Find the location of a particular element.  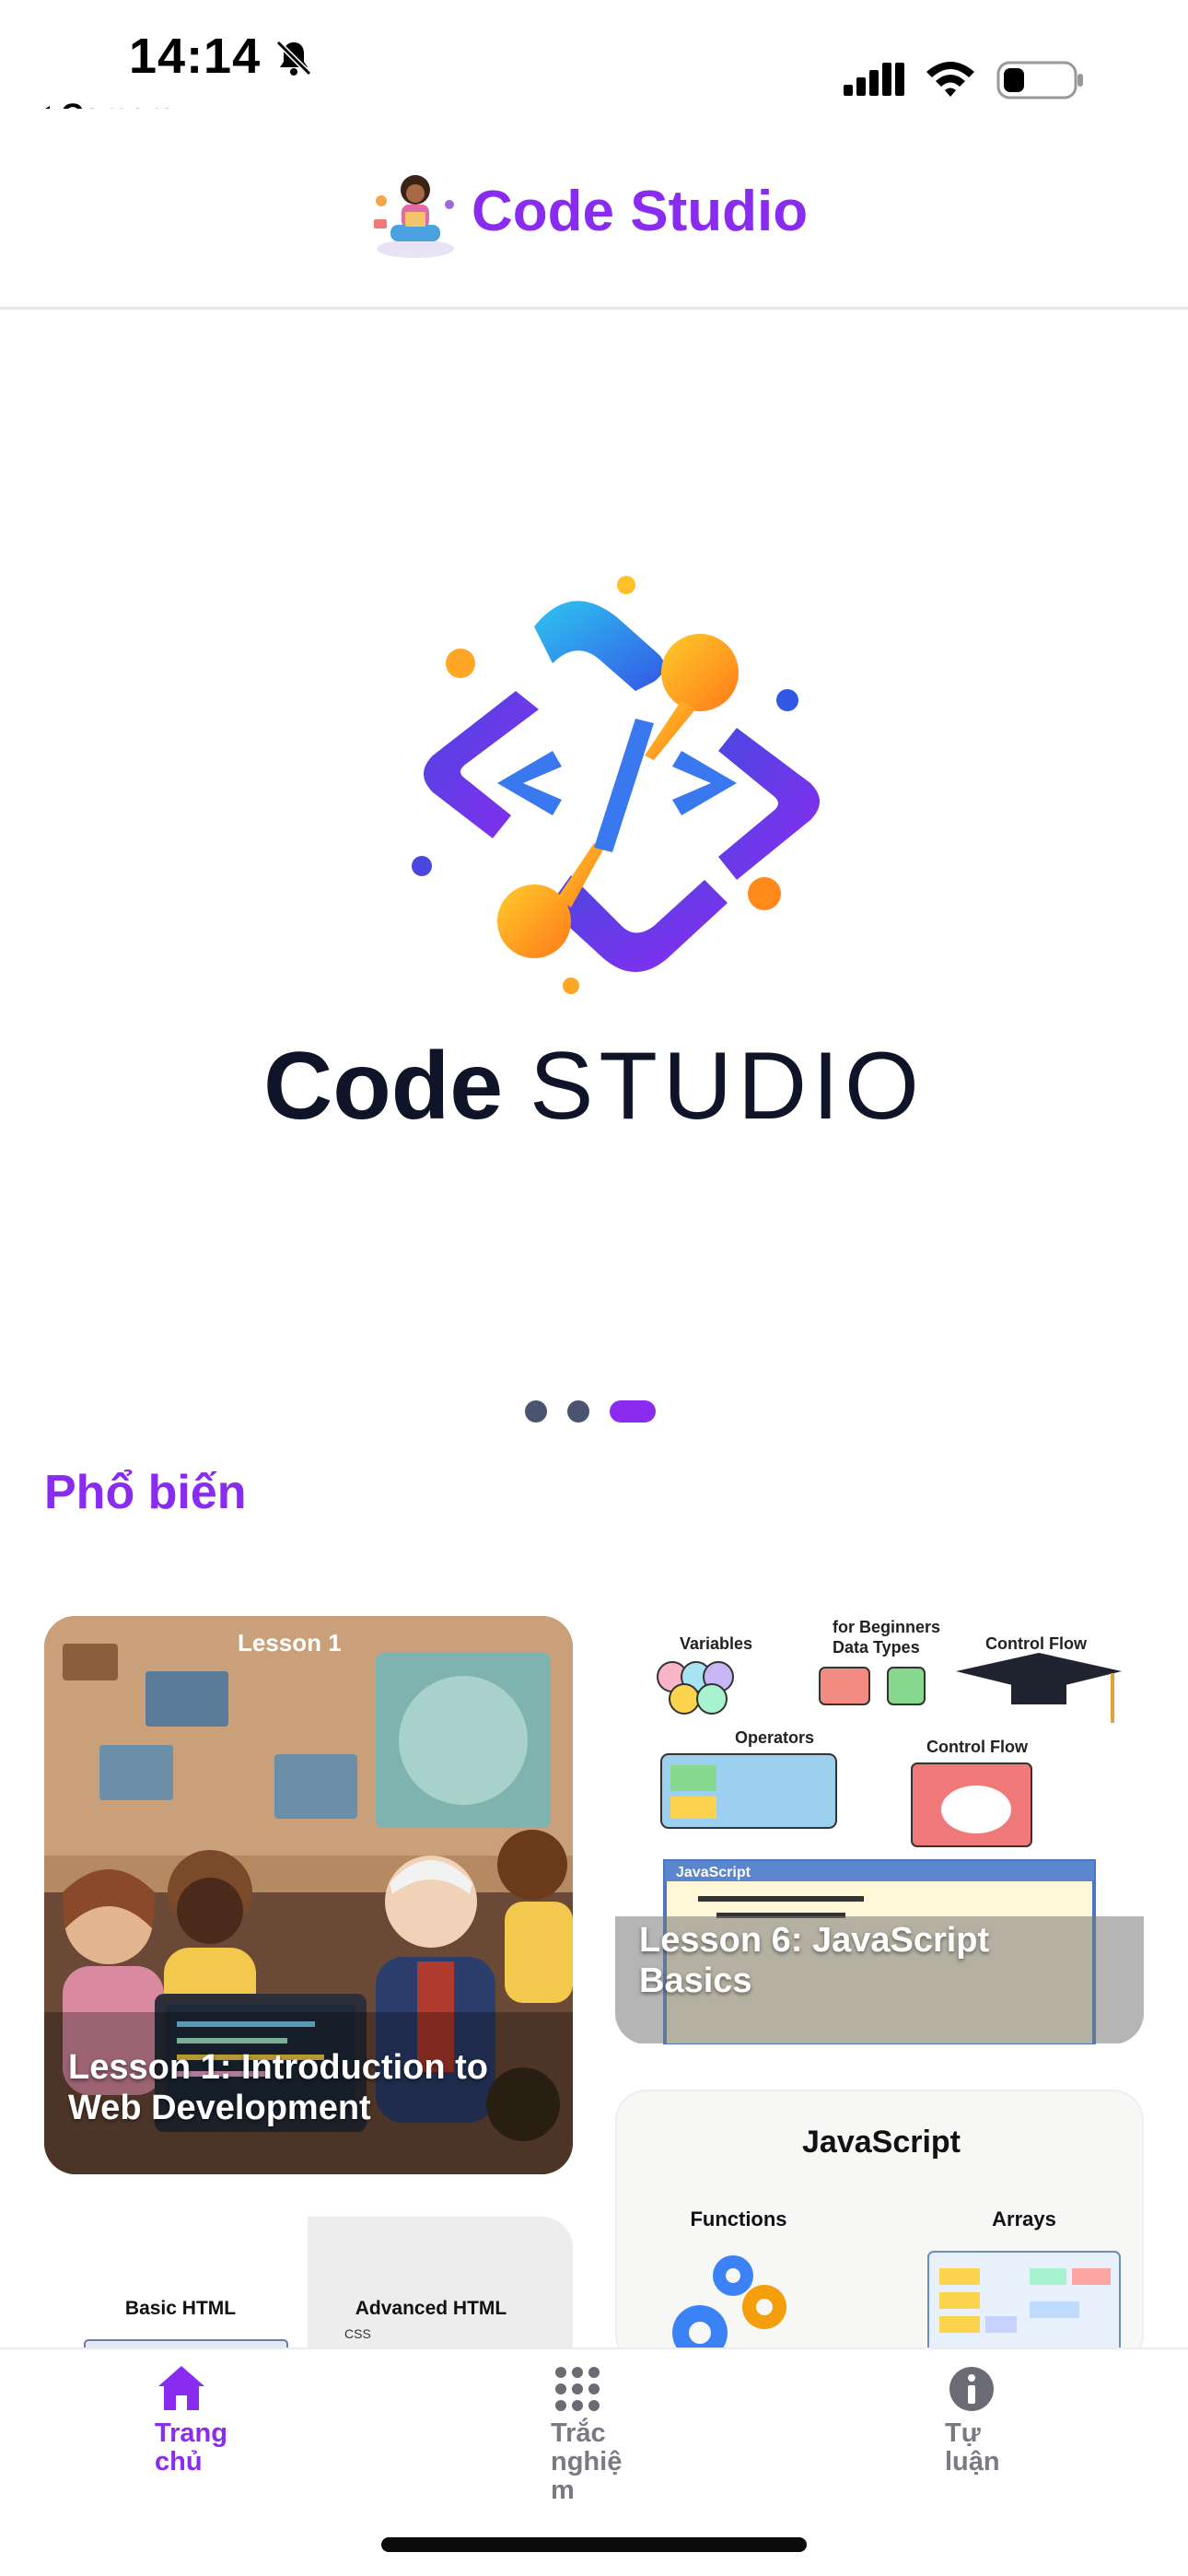

css-label: CSS is located at coordinates (357, 2333).